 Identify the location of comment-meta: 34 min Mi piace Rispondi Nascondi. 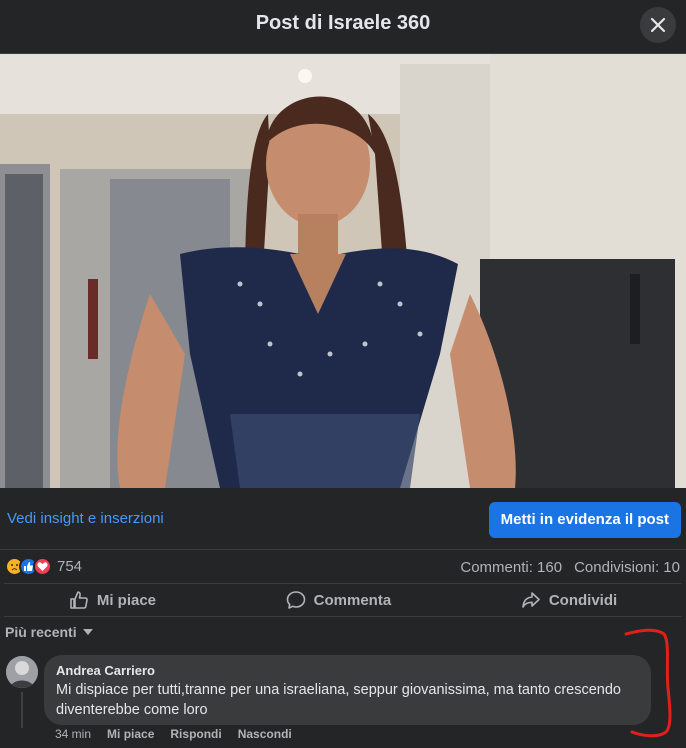
(181, 734).